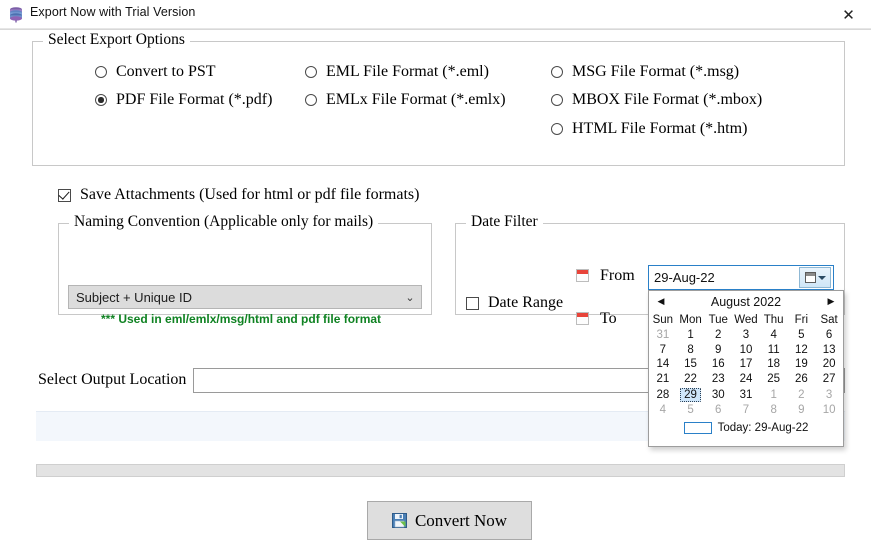 The width and height of the screenshot is (871, 555). I want to click on calendar-day-cell: 11, so click(774, 350).